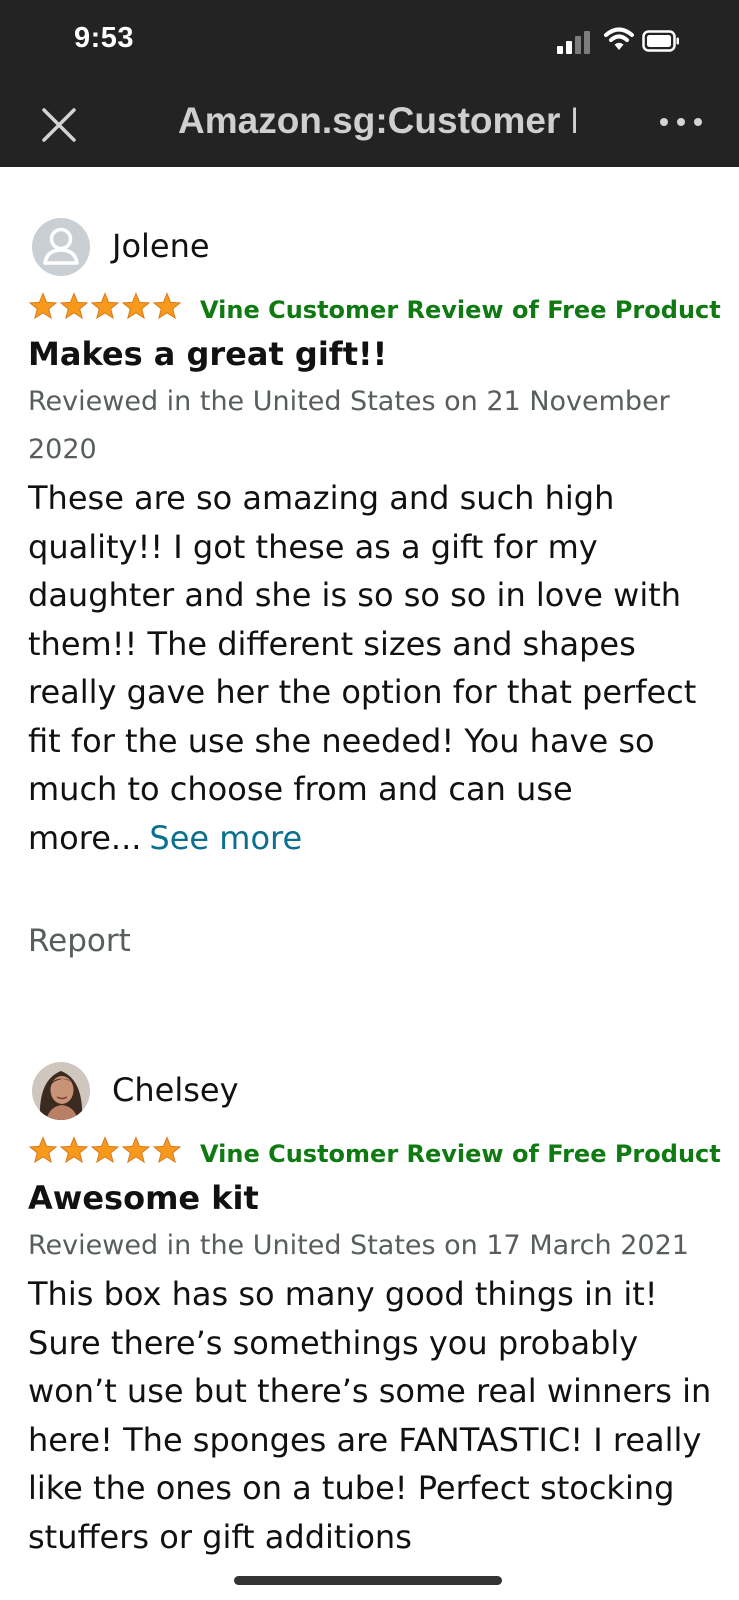 The image size is (739, 1600). Describe the element at coordinates (368, 1580) in the screenshot. I see `home-indicator` at that location.